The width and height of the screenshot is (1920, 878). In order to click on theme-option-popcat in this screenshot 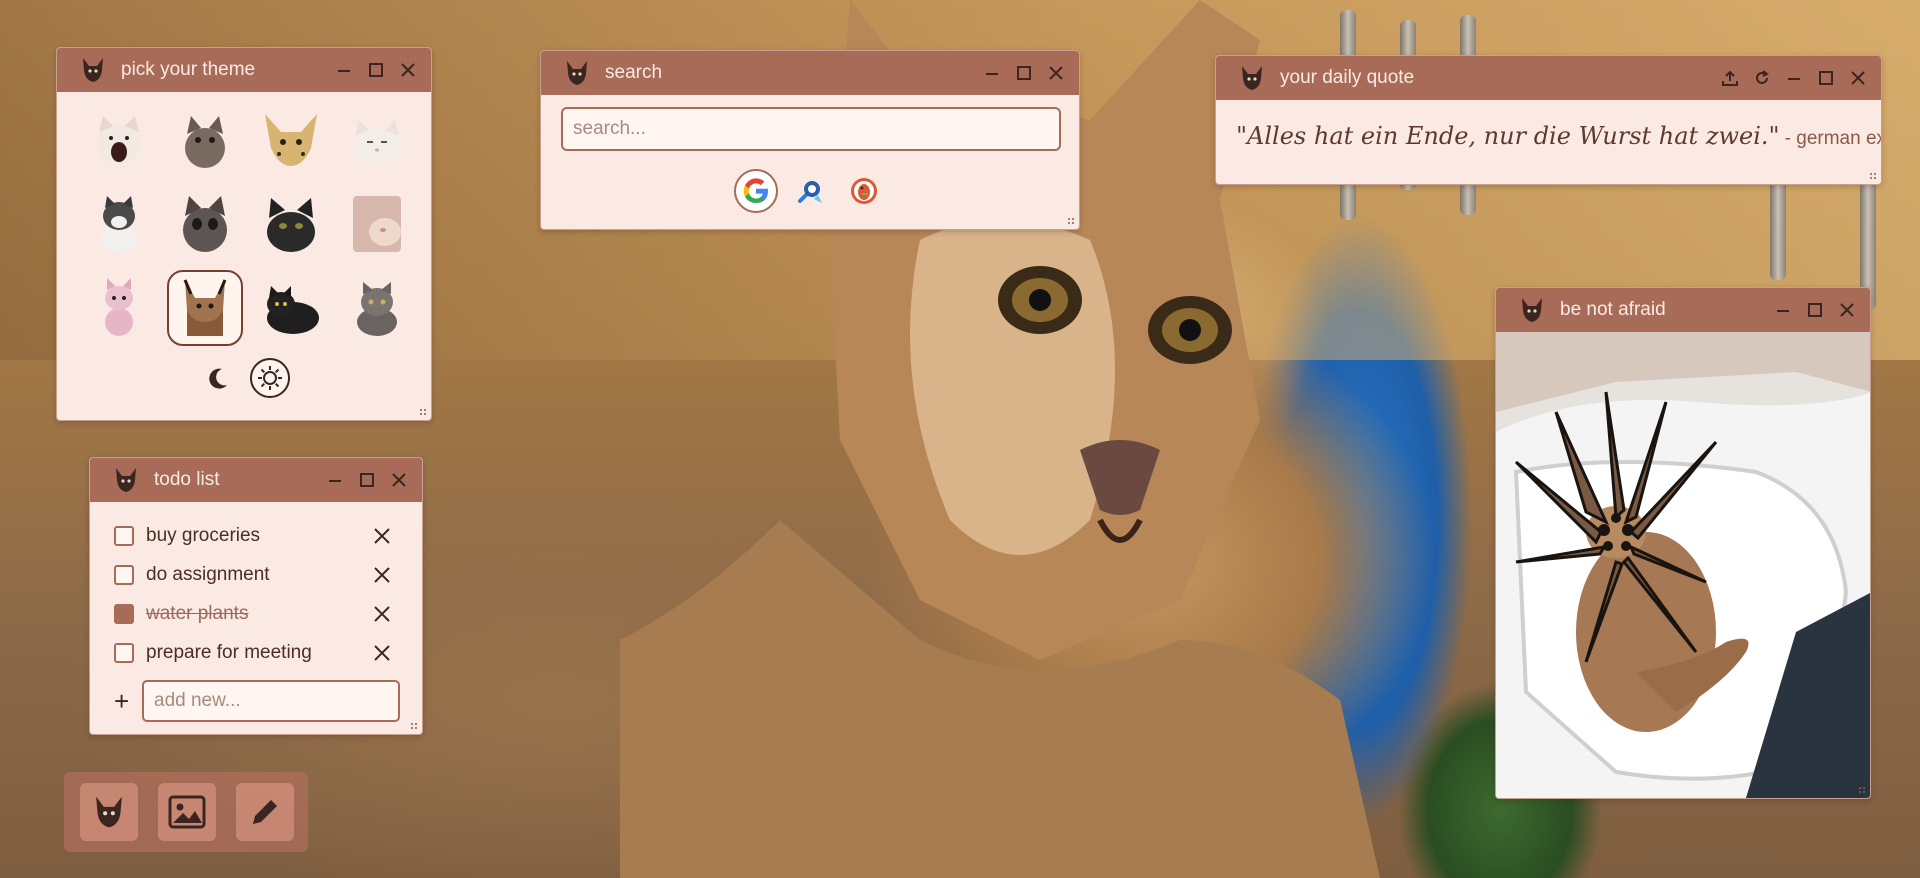, I will do `click(119, 140)`.